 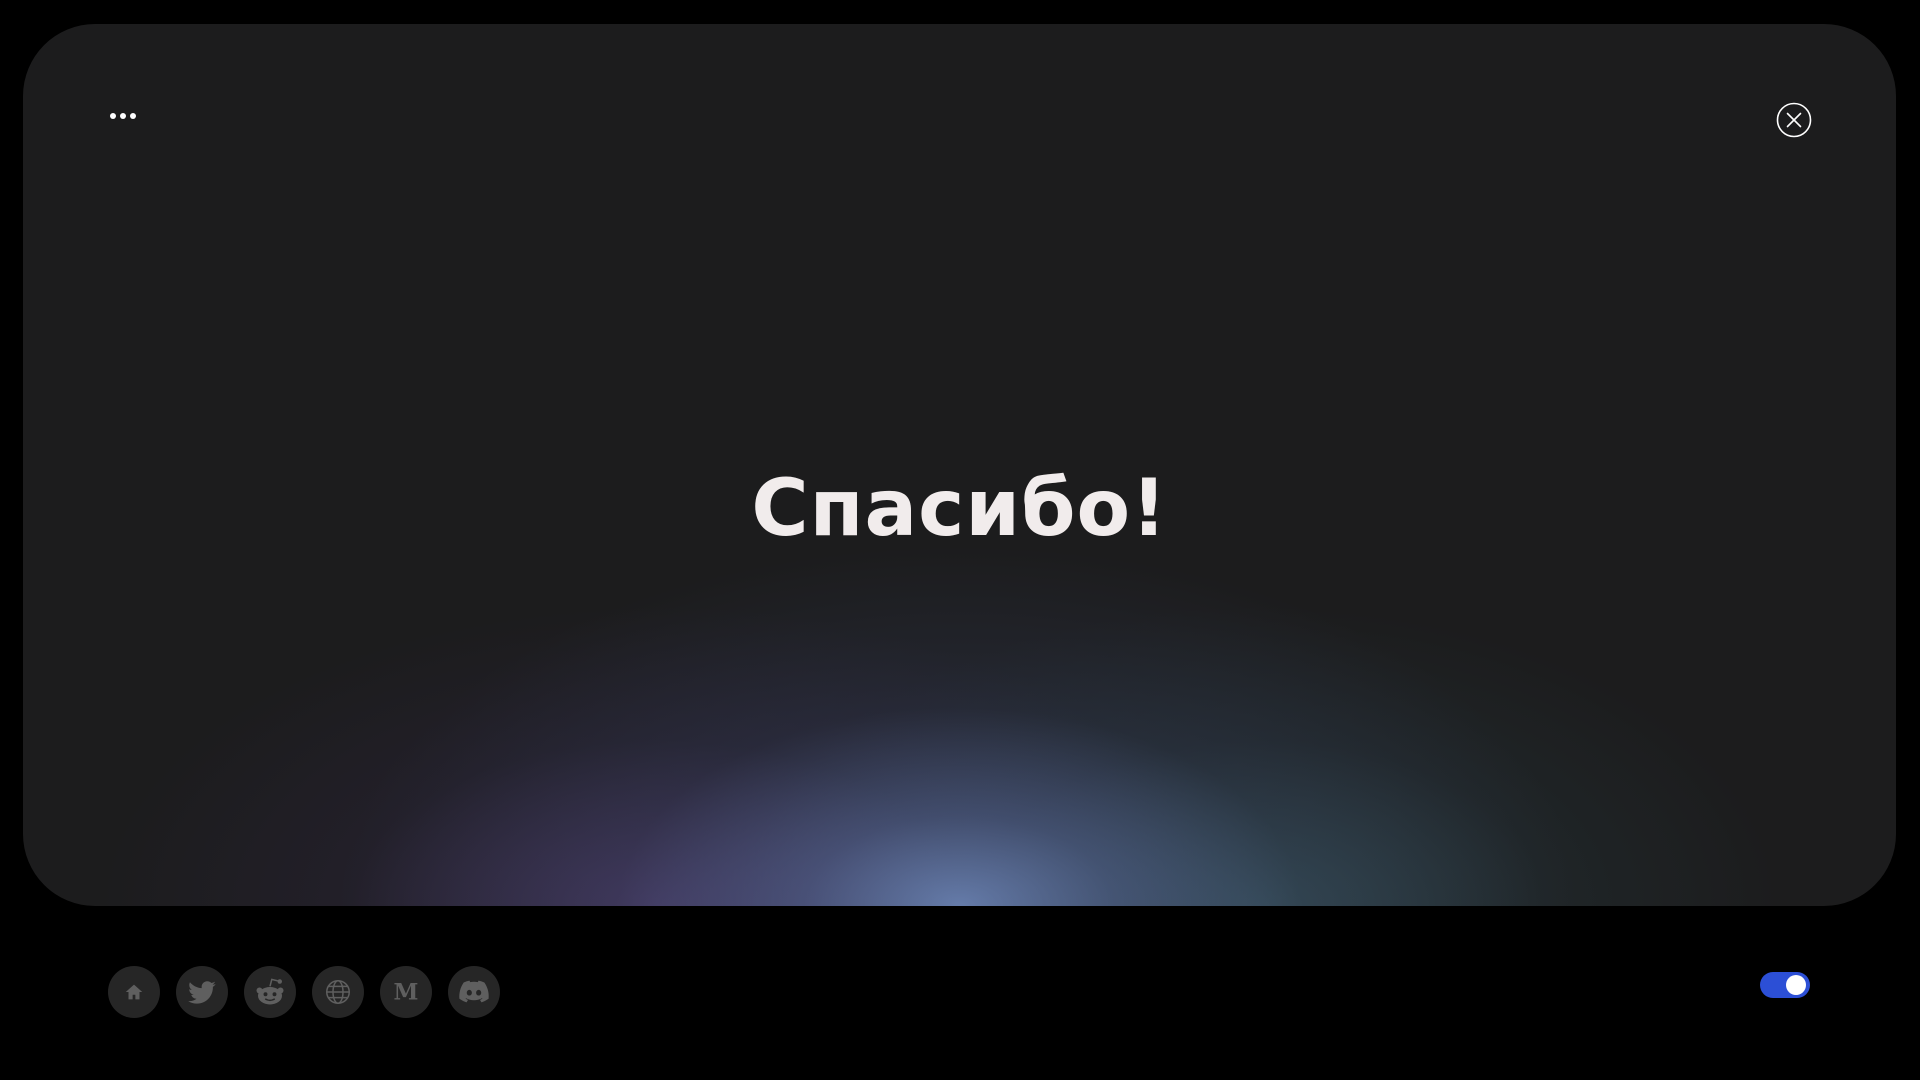 What do you see at coordinates (338, 992) in the screenshot?
I see `globe-icon` at bounding box center [338, 992].